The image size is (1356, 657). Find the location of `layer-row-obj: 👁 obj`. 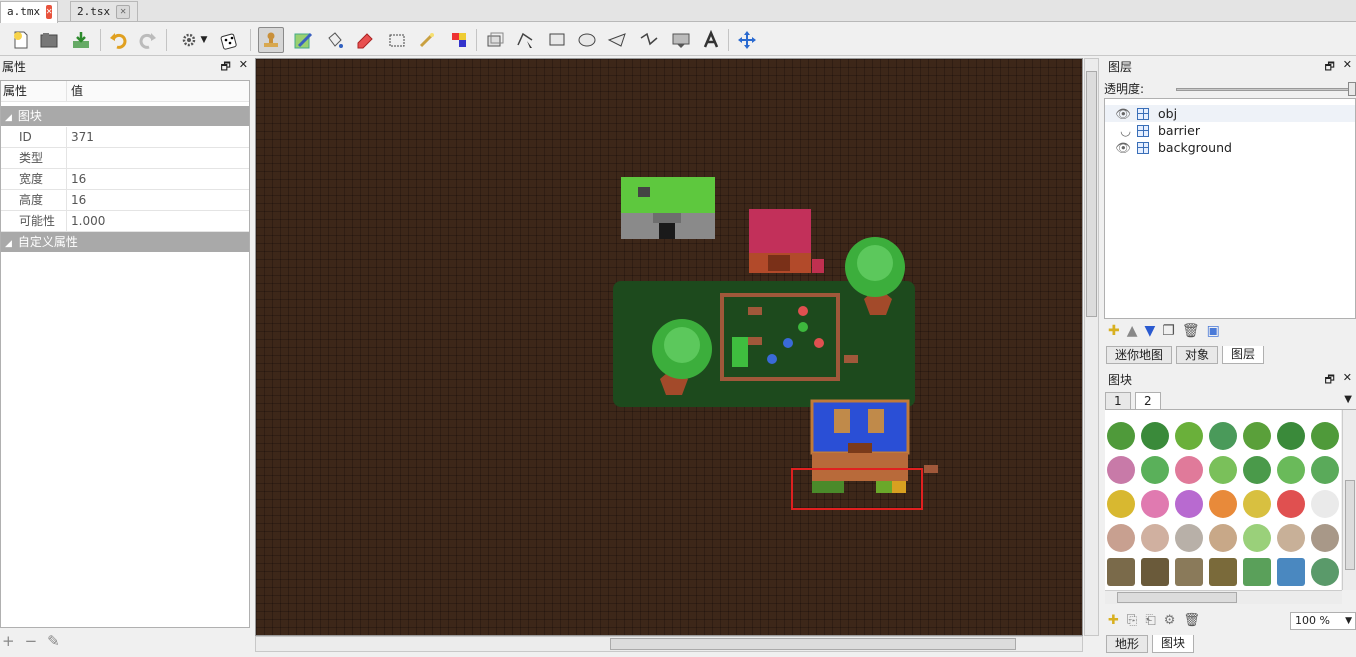

layer-row-obj: 👁 obj is located at coordinates (1230, 113).